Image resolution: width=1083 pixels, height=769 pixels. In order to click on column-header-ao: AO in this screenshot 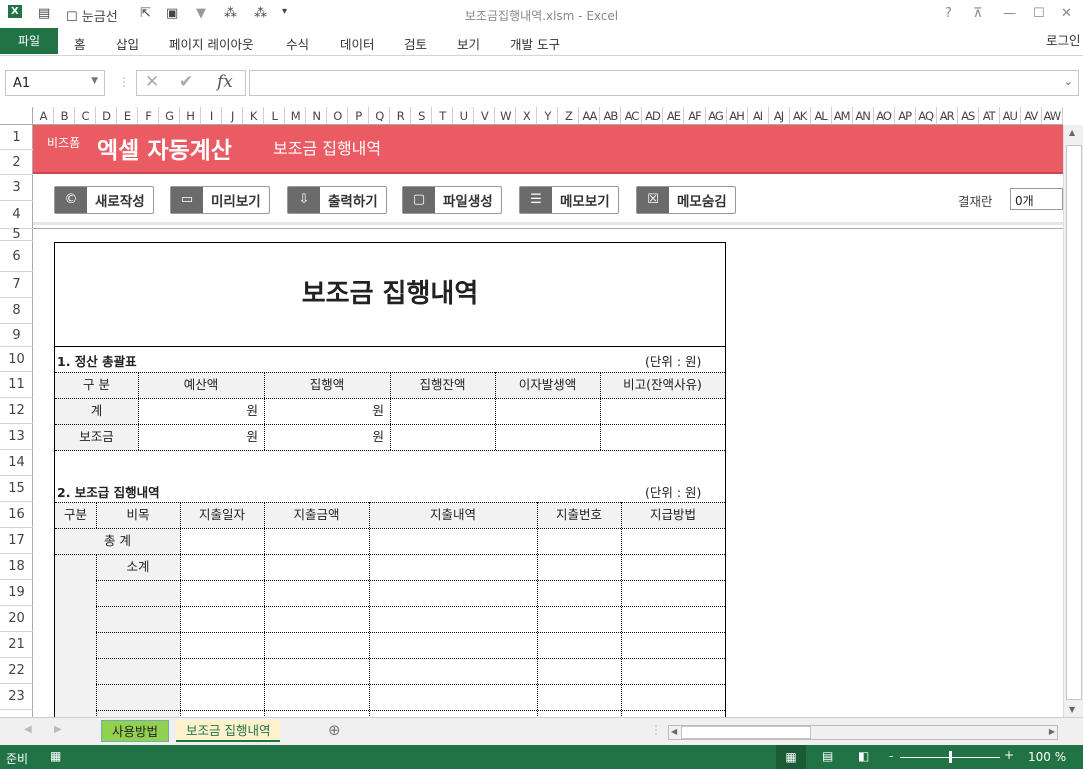, I will do `click(884, 115)`.